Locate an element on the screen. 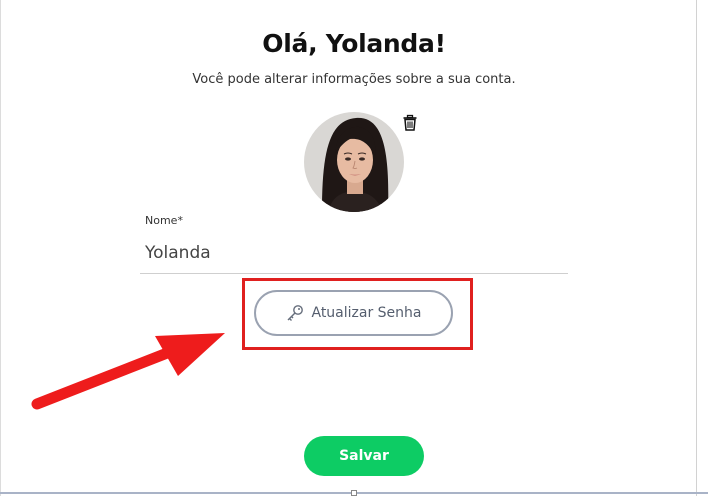 Image resolution: width=708 pixels, height=496 pixels. name-underline is located at coordinates (354, 273).